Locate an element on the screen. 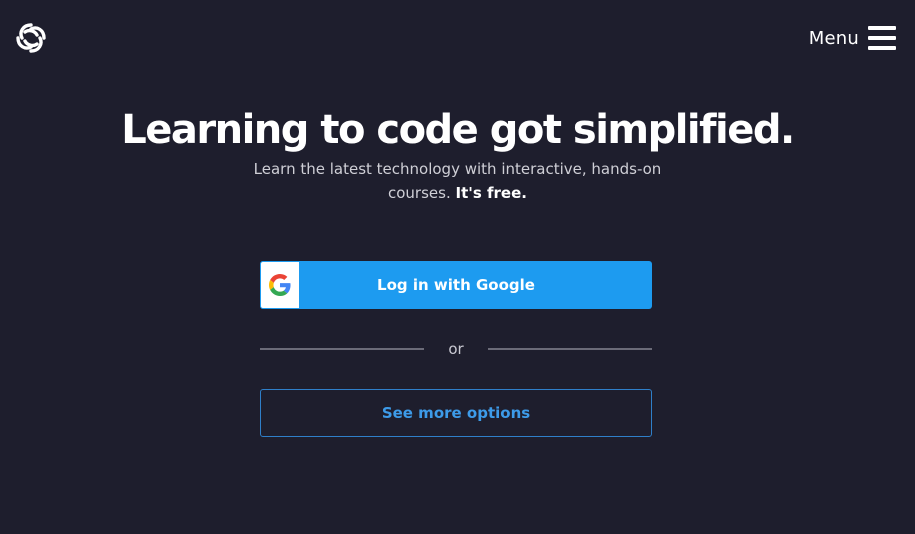  menu-label: Menu is located at coordinates (833, 38).